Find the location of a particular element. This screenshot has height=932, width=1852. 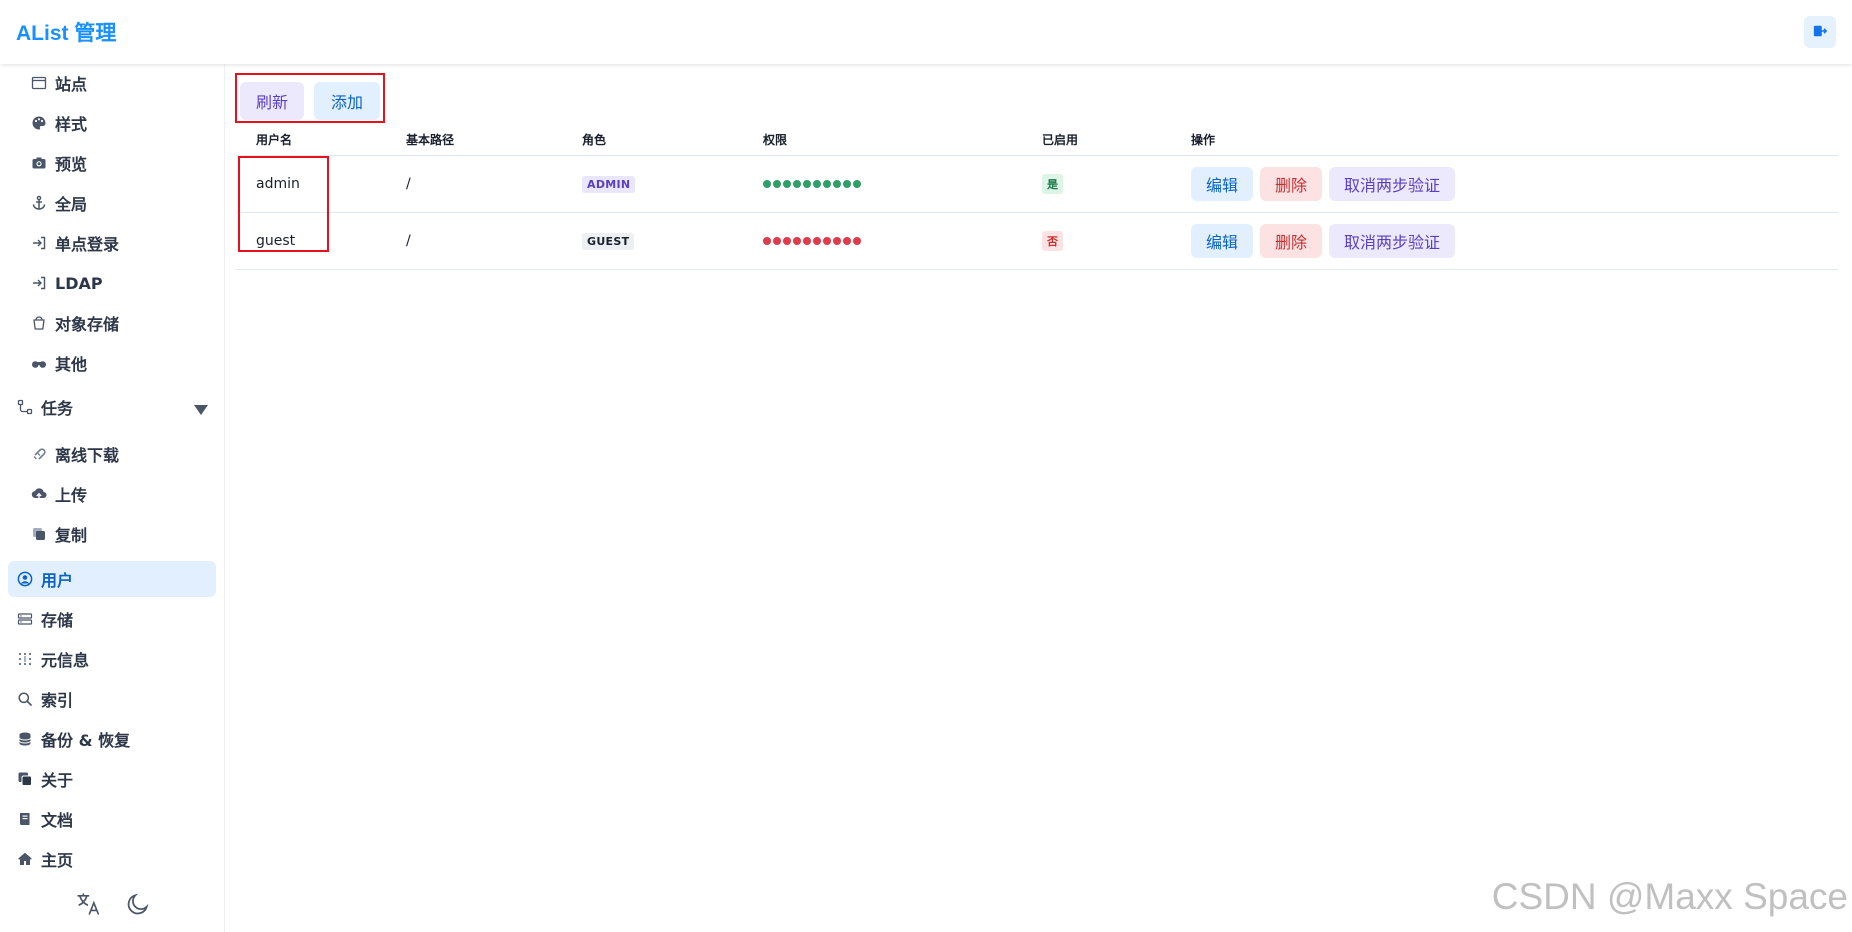

sidebar-item-label: 任务 is located at coordinates (57, 408).